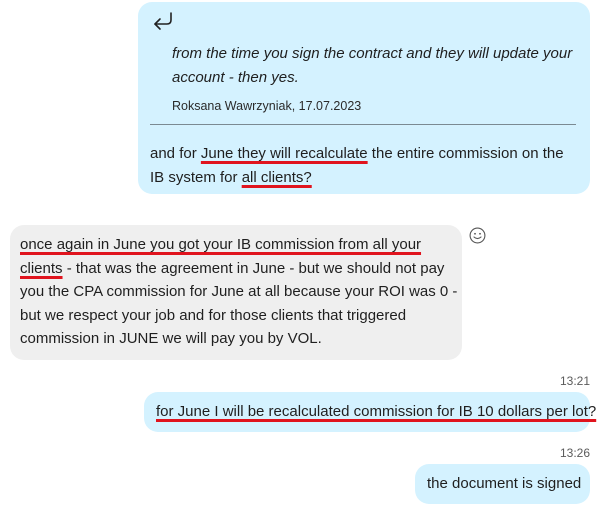  What do you see at coordinates (163, 21) in the screenshot?
I see `reply-arrow-icon` at bounding box center [163, 21].